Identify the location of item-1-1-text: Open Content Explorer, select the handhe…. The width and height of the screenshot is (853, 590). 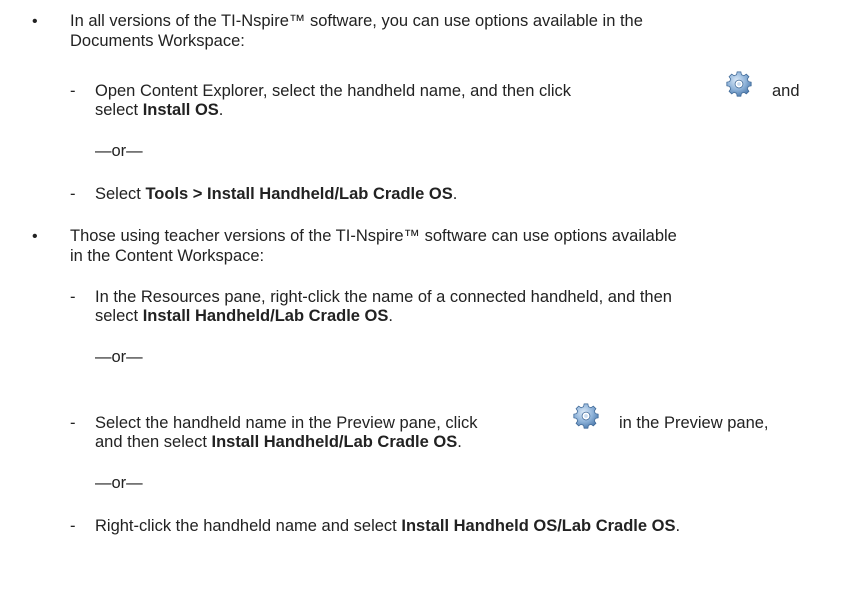
(333, 91).